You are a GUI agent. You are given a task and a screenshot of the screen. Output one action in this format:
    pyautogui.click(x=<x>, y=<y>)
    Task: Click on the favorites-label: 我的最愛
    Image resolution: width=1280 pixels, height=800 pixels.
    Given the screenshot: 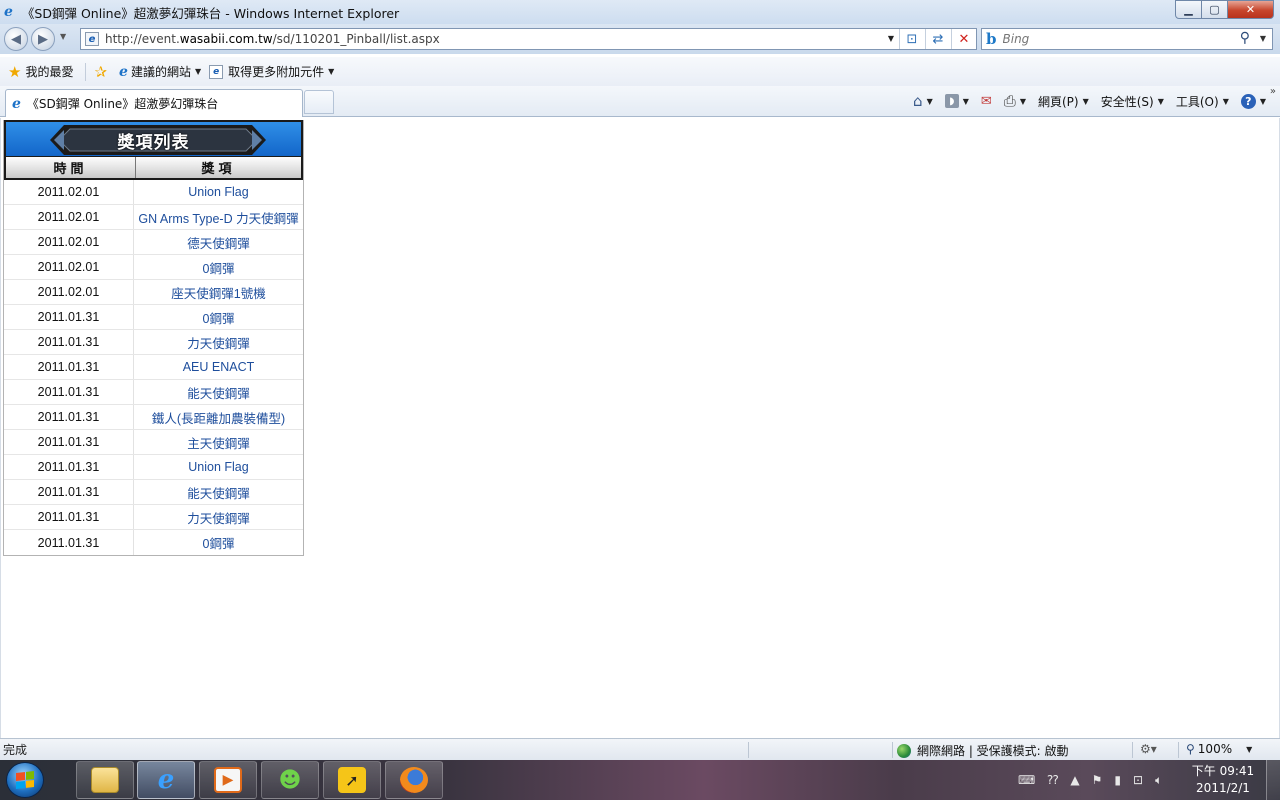 What is the action you would take?
    pyautogui.click(x=49, y=72)
    